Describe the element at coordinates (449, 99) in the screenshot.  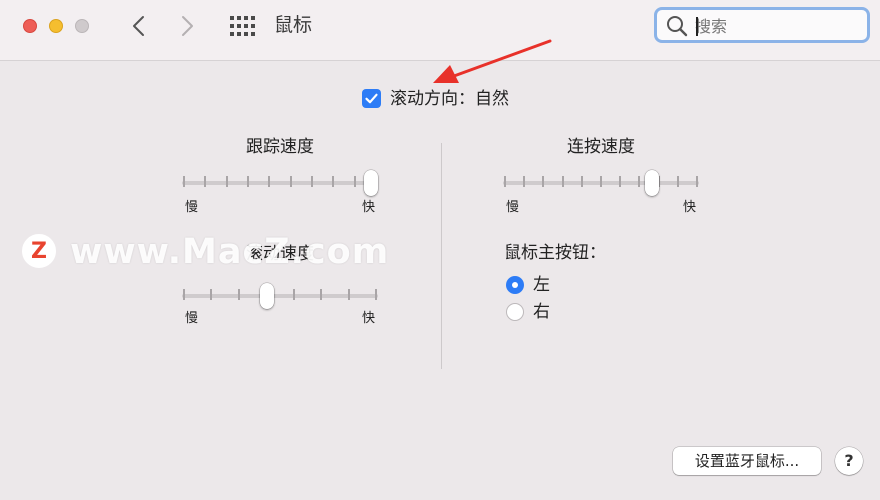
I see `scroll-direction-label: 滚动方向：自然` at that location.